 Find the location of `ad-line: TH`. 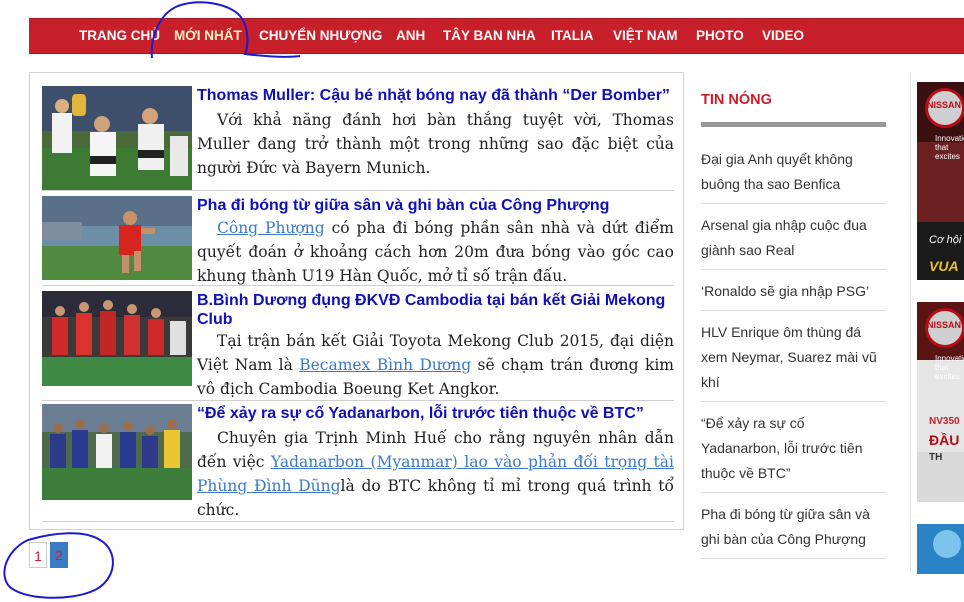

ad-line: TH is located at coordinates (936, 457).